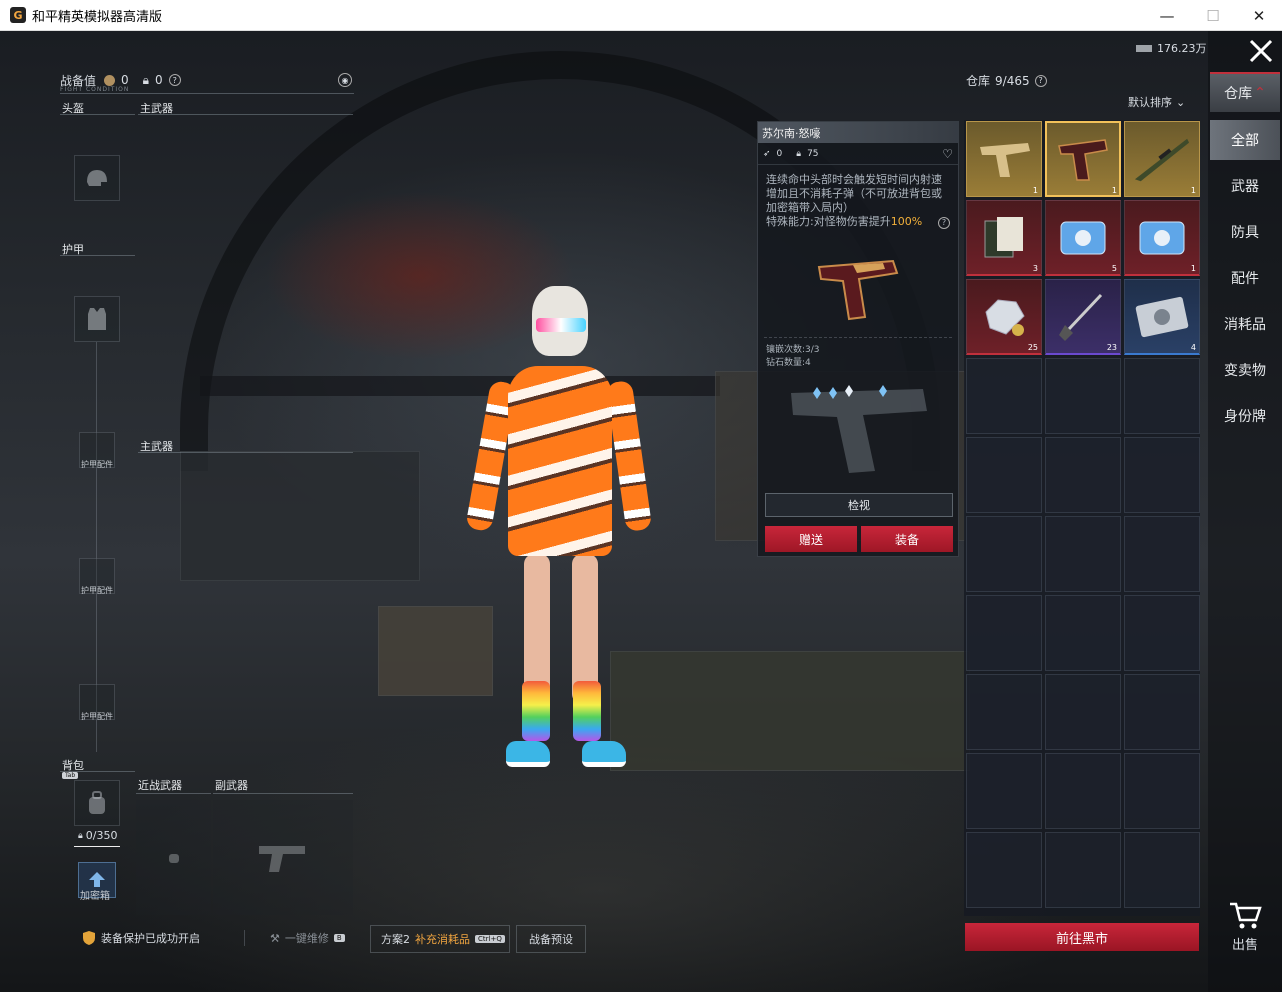 The image size is (1282, 992). What do you see at coordinates (1238, 94) in the screenshot?
I see `nav-warehouse-label: 仓库` at bounding box center [1238, 94].